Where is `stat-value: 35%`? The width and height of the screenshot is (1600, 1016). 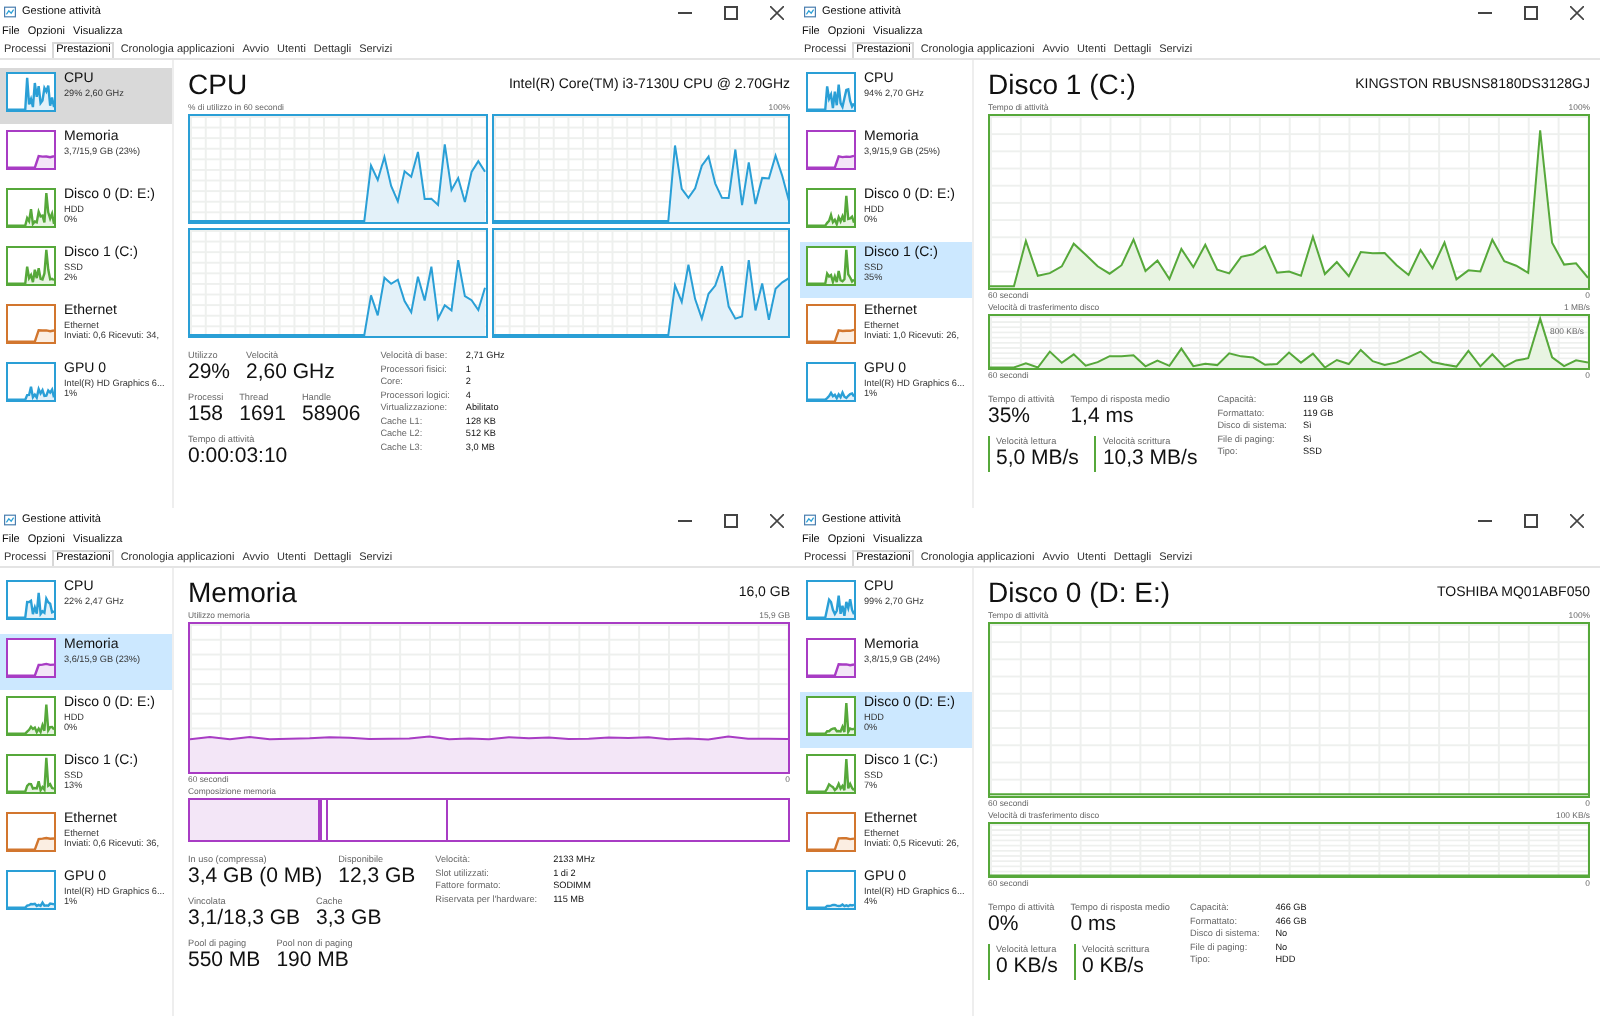 stat-value: 35% is located at coordinates (1010, 417).